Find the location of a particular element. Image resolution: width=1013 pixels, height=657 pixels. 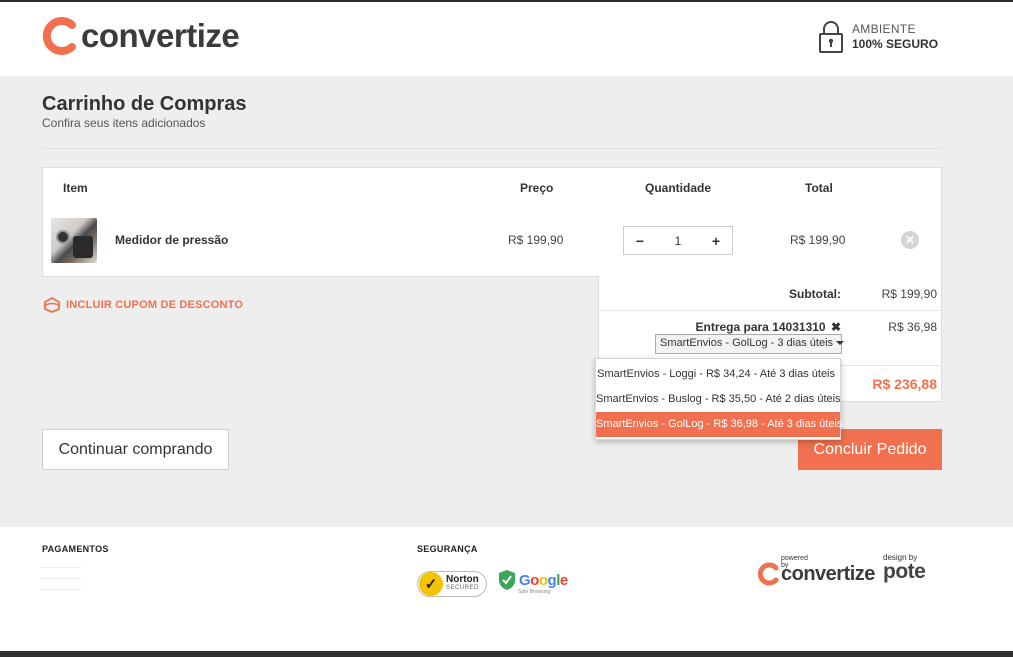

design-by-brand: pote is located at coordinates (904, 571).